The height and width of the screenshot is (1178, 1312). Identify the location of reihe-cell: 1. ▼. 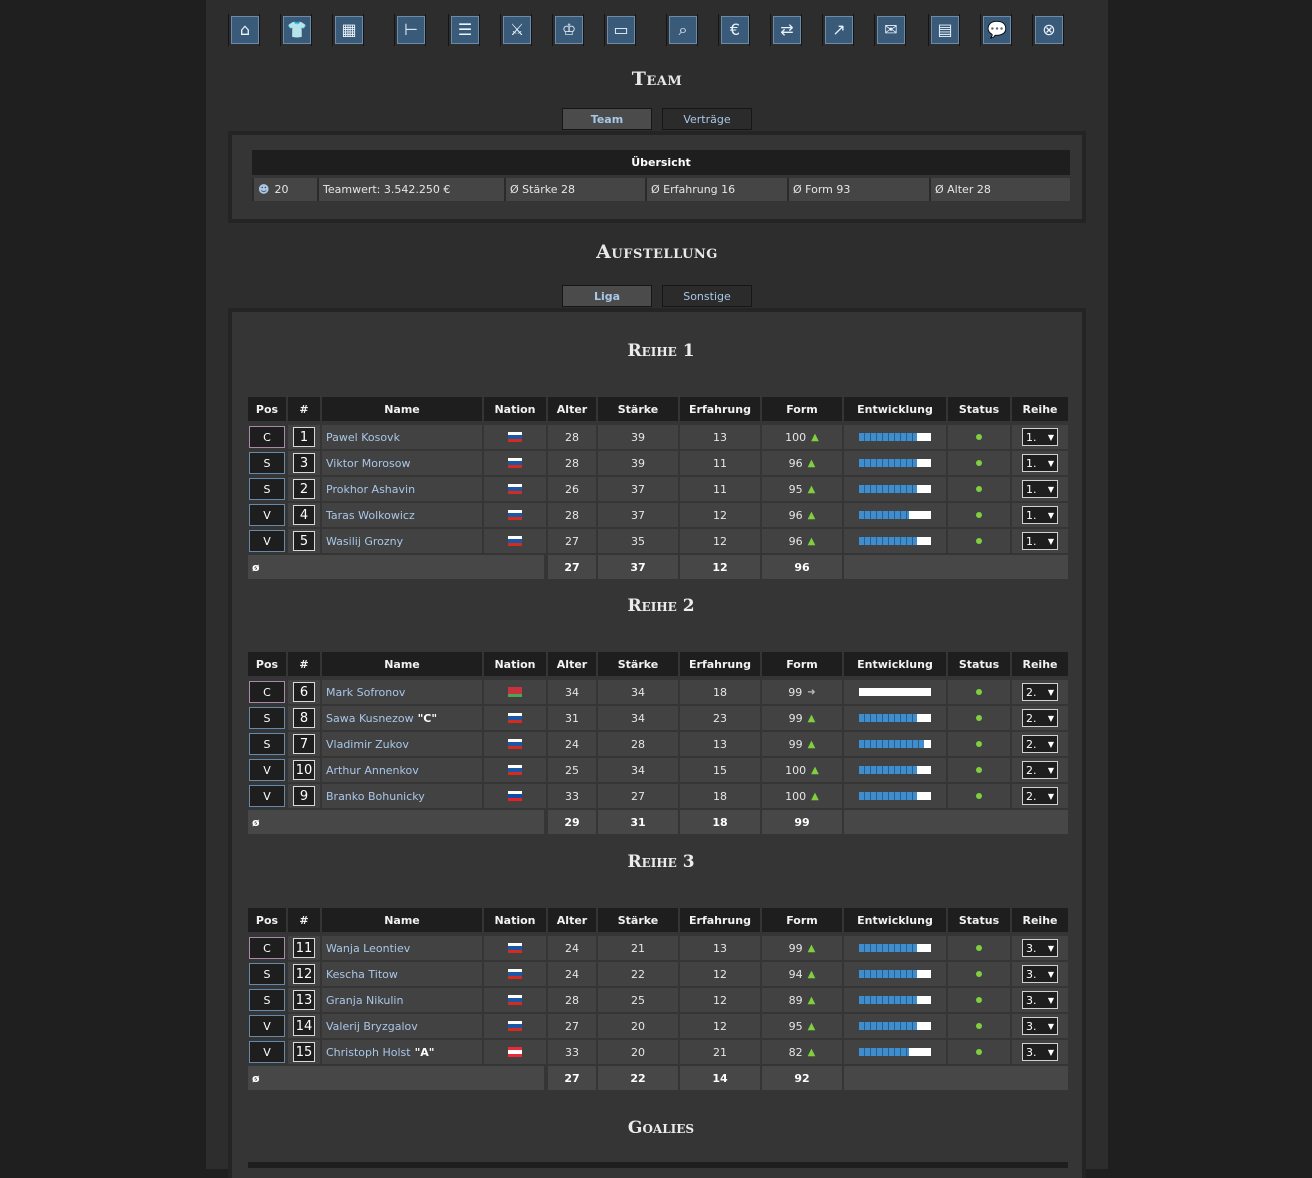
(1040, 463).